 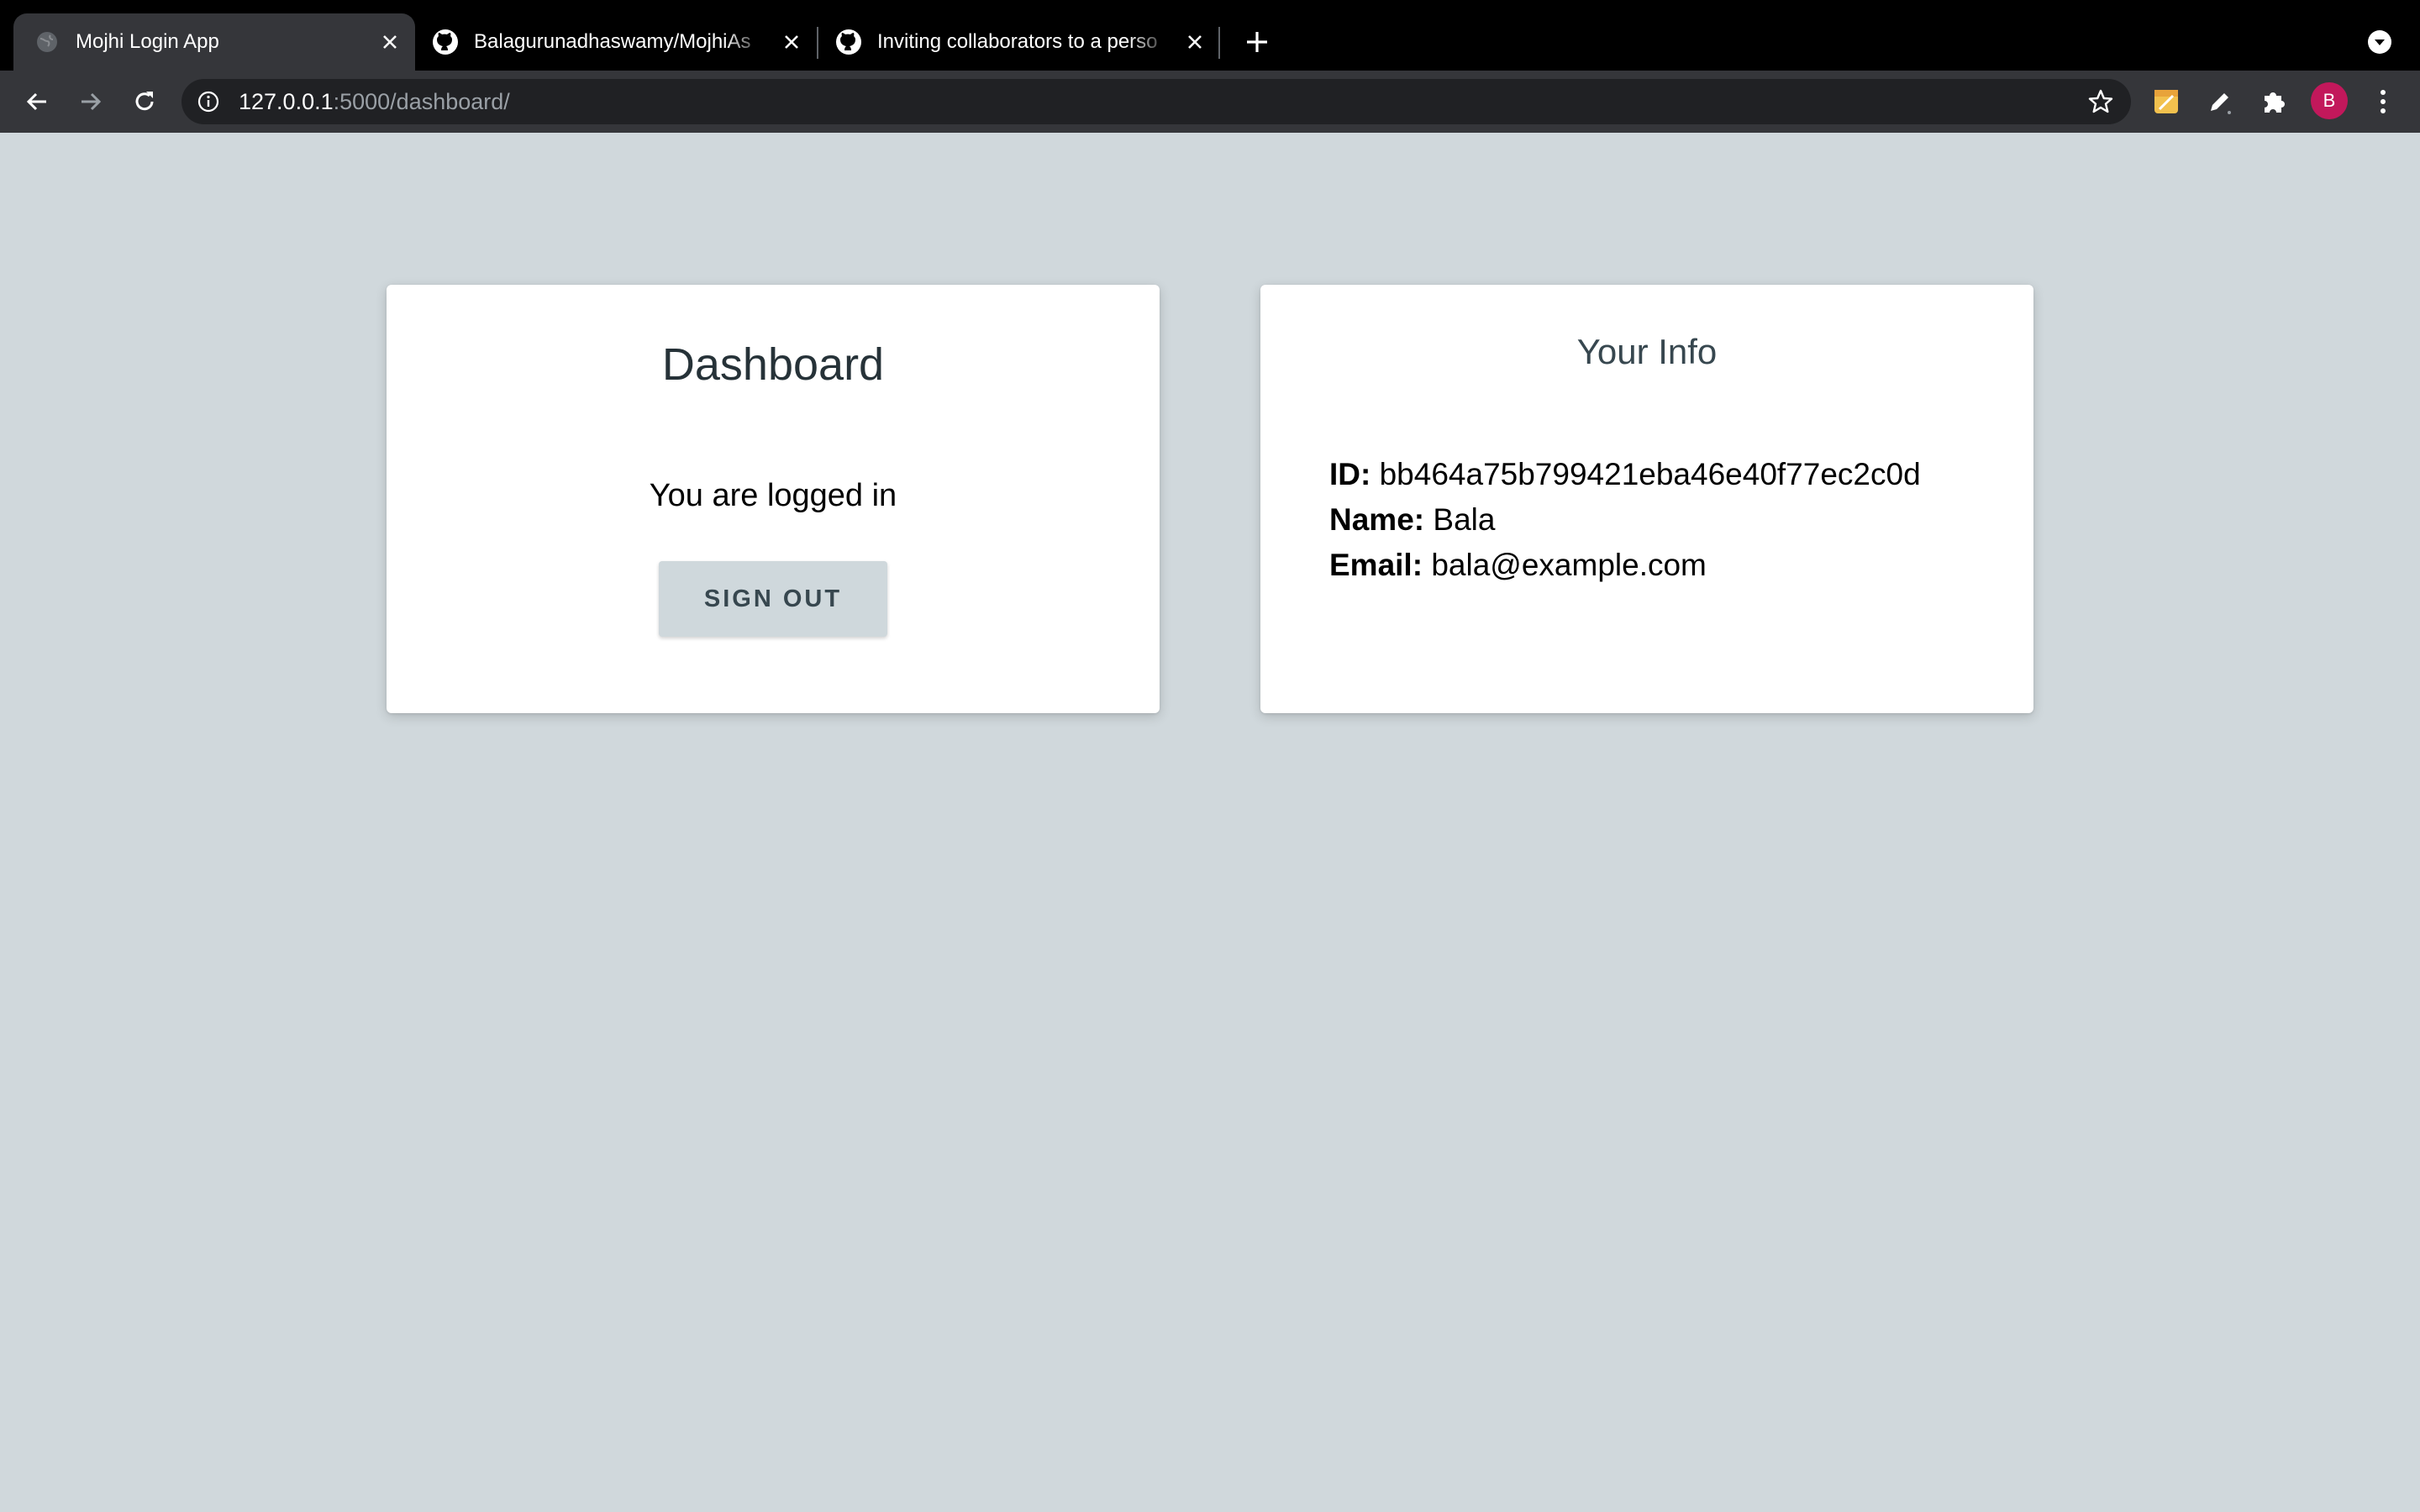 I want to click on bookmark-star-icon, so click(x=2101, y=102).